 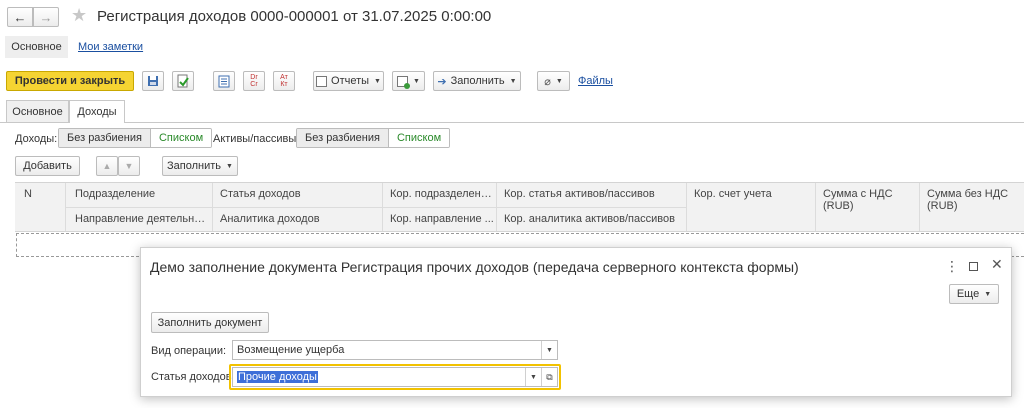 I want to click on income-filter-toggle: Без разбиения Списком, so click(x=135, y=138).